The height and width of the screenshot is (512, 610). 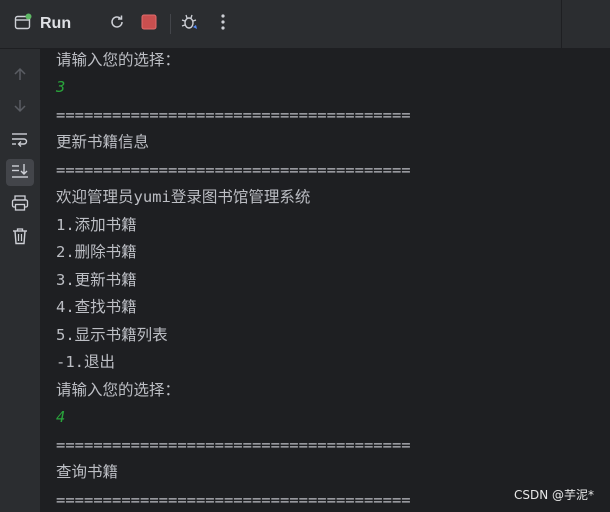 What do you see at coordinates (103, 142) in the screenshot?
I see `console-line: 更新书籍信息` at bounding box center [103, 142].